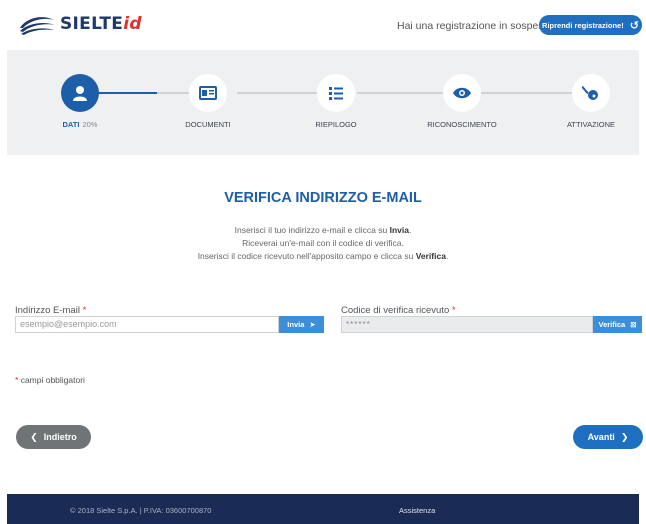 This screenshot has height=524, width=646. What do you see at coordinates (208, 124) in the screenshot?
I see `step-label-documenti: DOCUMENTI` at bounding box center [208, 124].